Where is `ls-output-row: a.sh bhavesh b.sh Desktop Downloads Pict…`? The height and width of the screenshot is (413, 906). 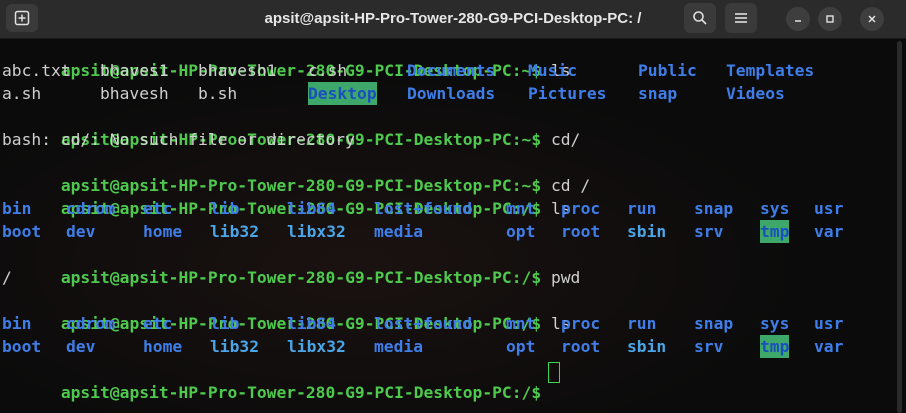 ls-output-row: a.sh bhavesh b.sh Desktop Downloads Pict… is located at coordinates (447, 93).